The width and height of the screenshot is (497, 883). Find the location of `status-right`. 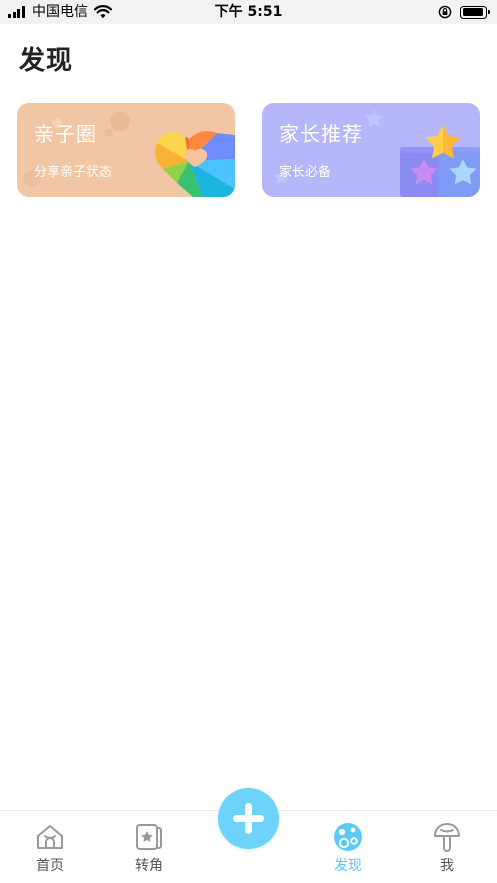

status-right is located at coordinates (464, 12).